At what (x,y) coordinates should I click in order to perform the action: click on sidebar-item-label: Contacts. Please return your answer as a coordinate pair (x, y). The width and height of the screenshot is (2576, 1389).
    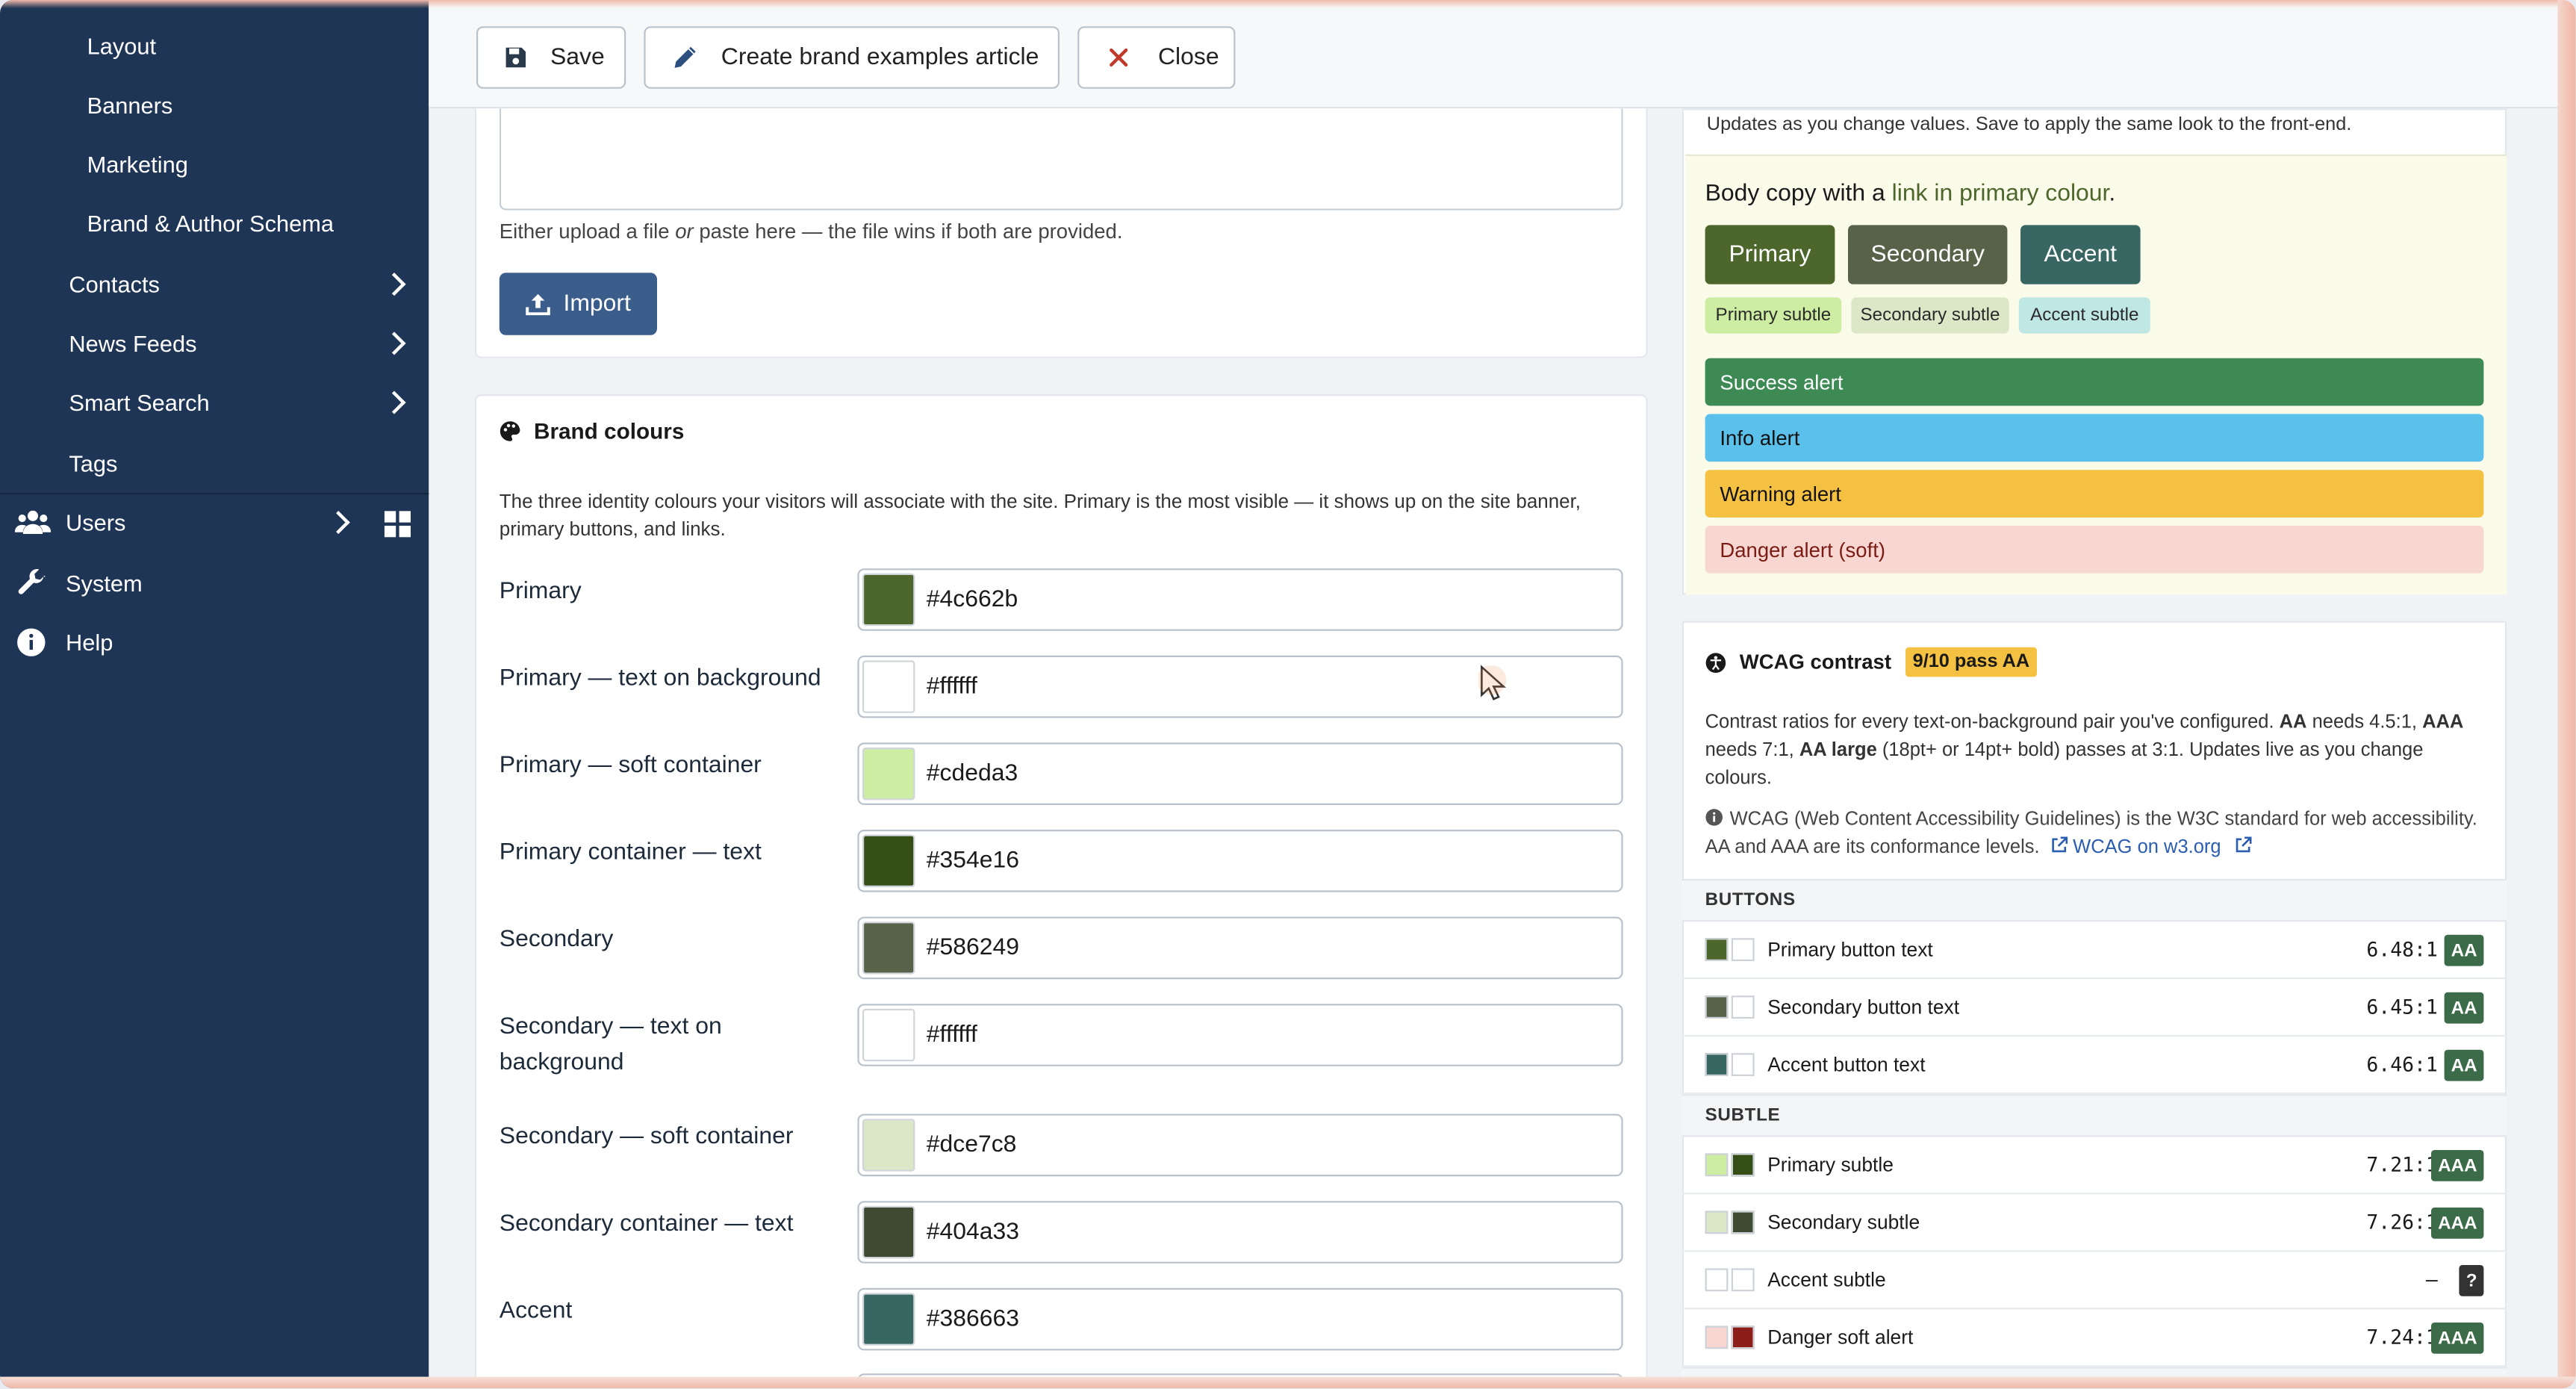
    Looking at the image, I should click on (114, 285).